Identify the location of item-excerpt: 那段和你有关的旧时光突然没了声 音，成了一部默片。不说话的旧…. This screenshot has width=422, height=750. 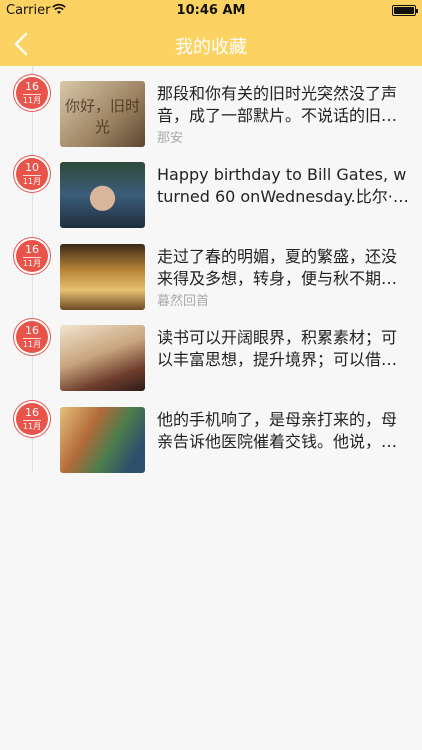
(277, 104).